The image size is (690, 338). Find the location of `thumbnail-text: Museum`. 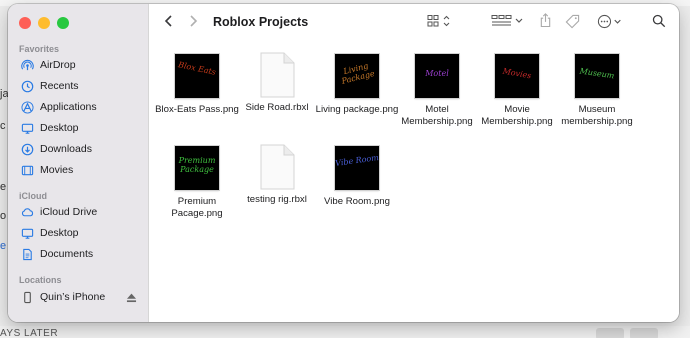

thumbnail-text: Museum is located at coordinates (597, 73).